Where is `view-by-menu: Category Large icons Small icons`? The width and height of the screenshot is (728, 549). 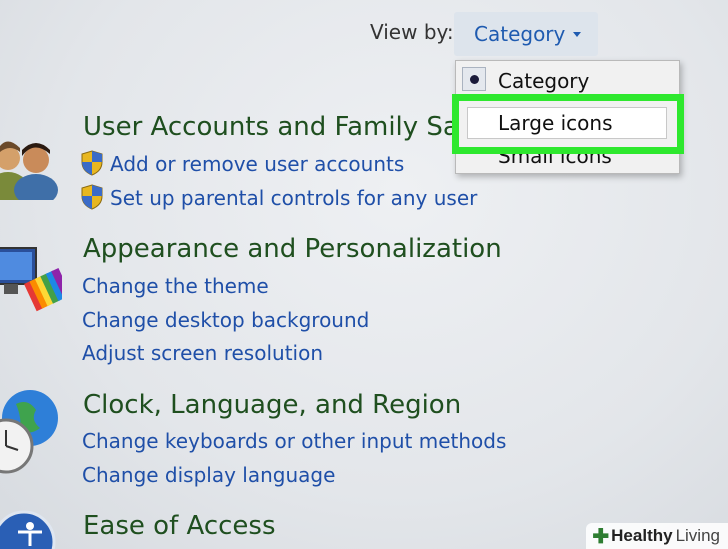 view-by-menu: Category Large icons Small icons is located at coordinates (567, 117).